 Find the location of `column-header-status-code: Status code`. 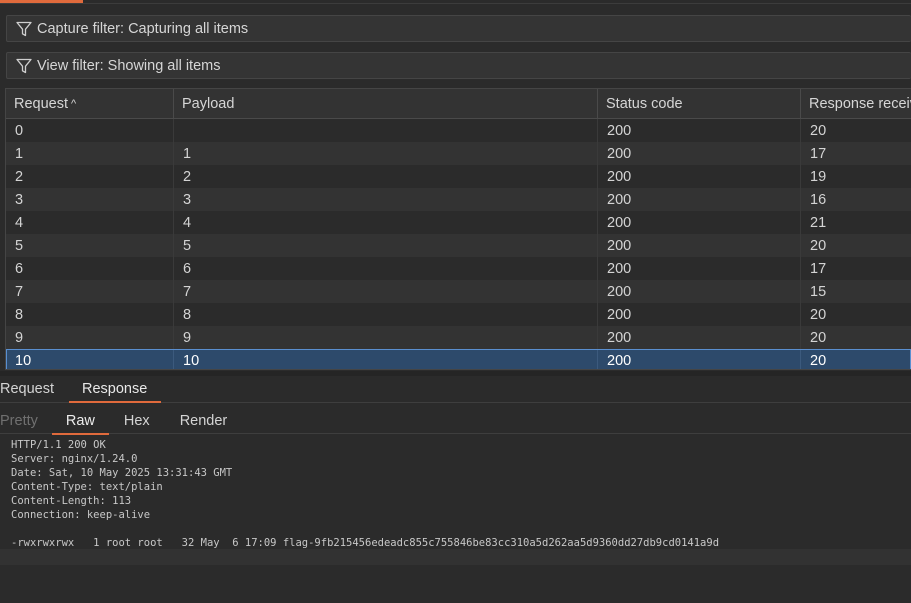

column-header-status-code: Status code is located at coordinates (699, 104).